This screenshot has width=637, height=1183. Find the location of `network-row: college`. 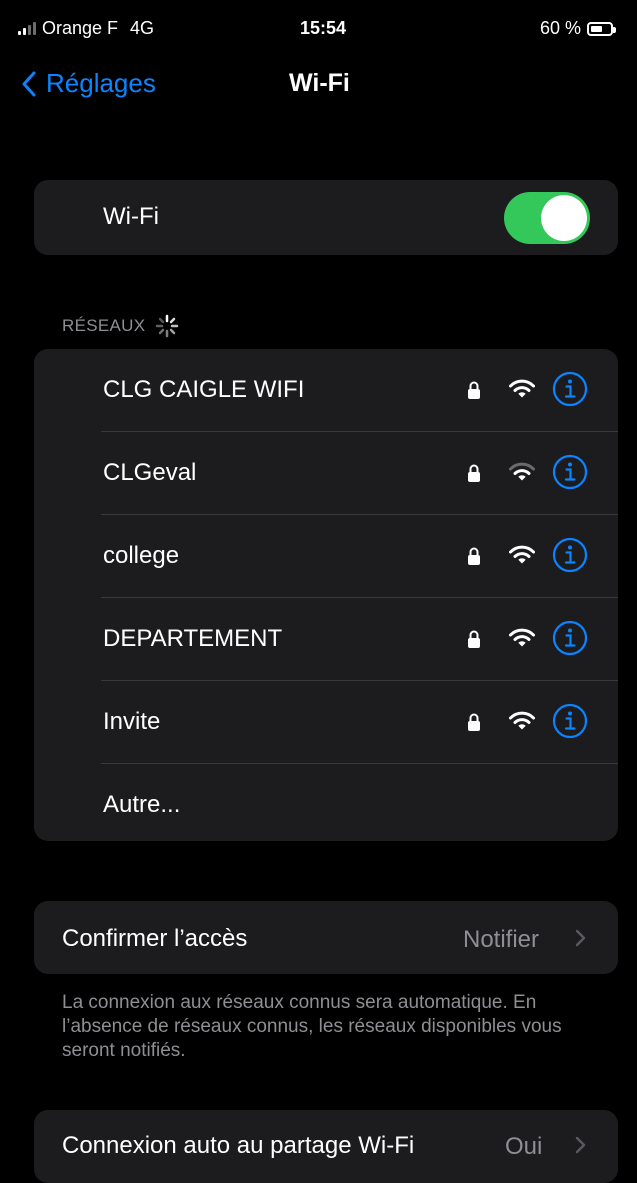

network-row: college is located at coordinates (326, 556).